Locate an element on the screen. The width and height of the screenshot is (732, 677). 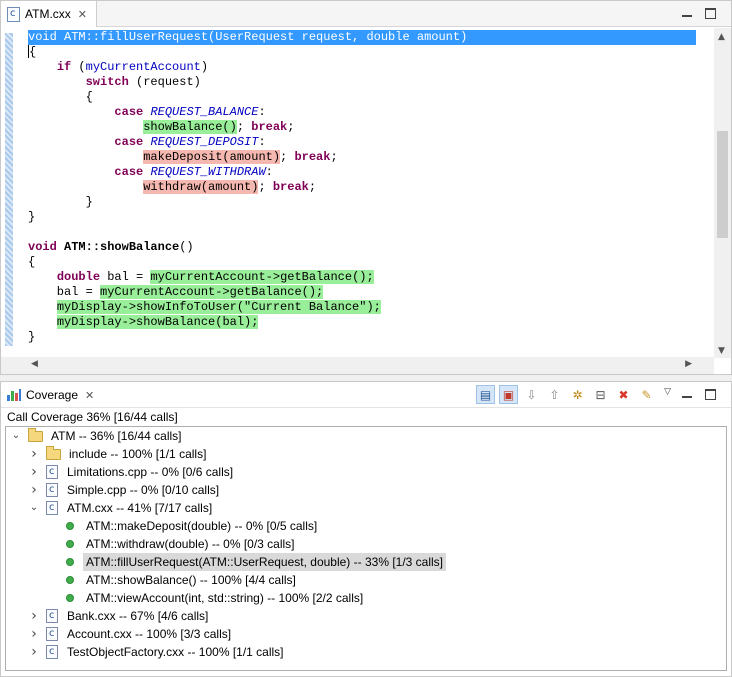
code-token: bal = is located at coordinates (64, 292).